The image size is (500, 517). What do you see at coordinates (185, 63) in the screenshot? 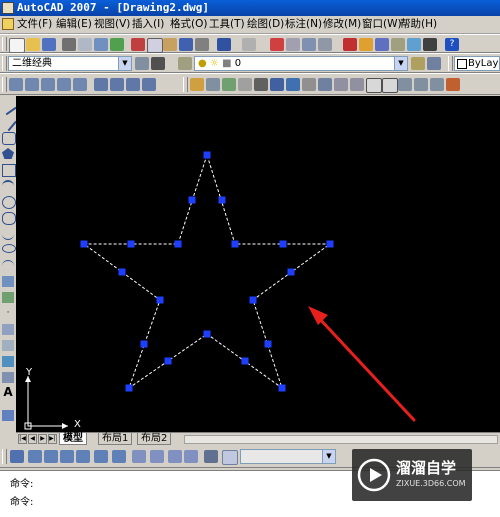
I see `layer-manager-icon` at bounding box center [185, 63].